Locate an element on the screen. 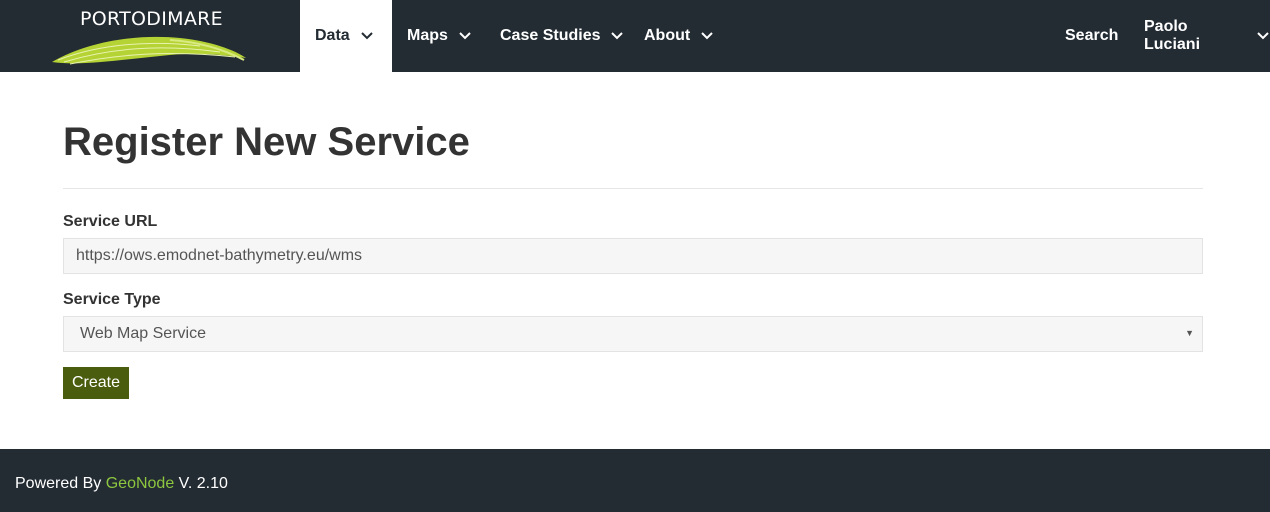 The image size is (1270, 512). footer: Powered By GeoNode V. 2.10 is located at coordinates (635, 480).